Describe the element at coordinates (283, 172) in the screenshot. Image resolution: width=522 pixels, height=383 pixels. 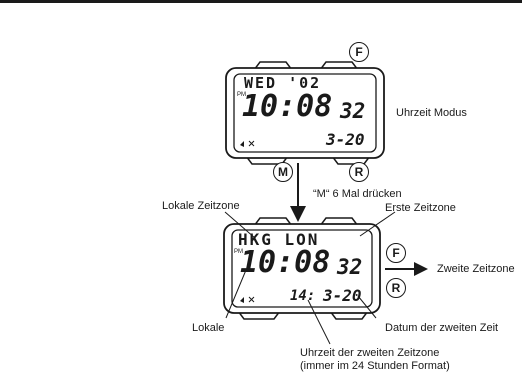
I see `m-button: M` at that location.